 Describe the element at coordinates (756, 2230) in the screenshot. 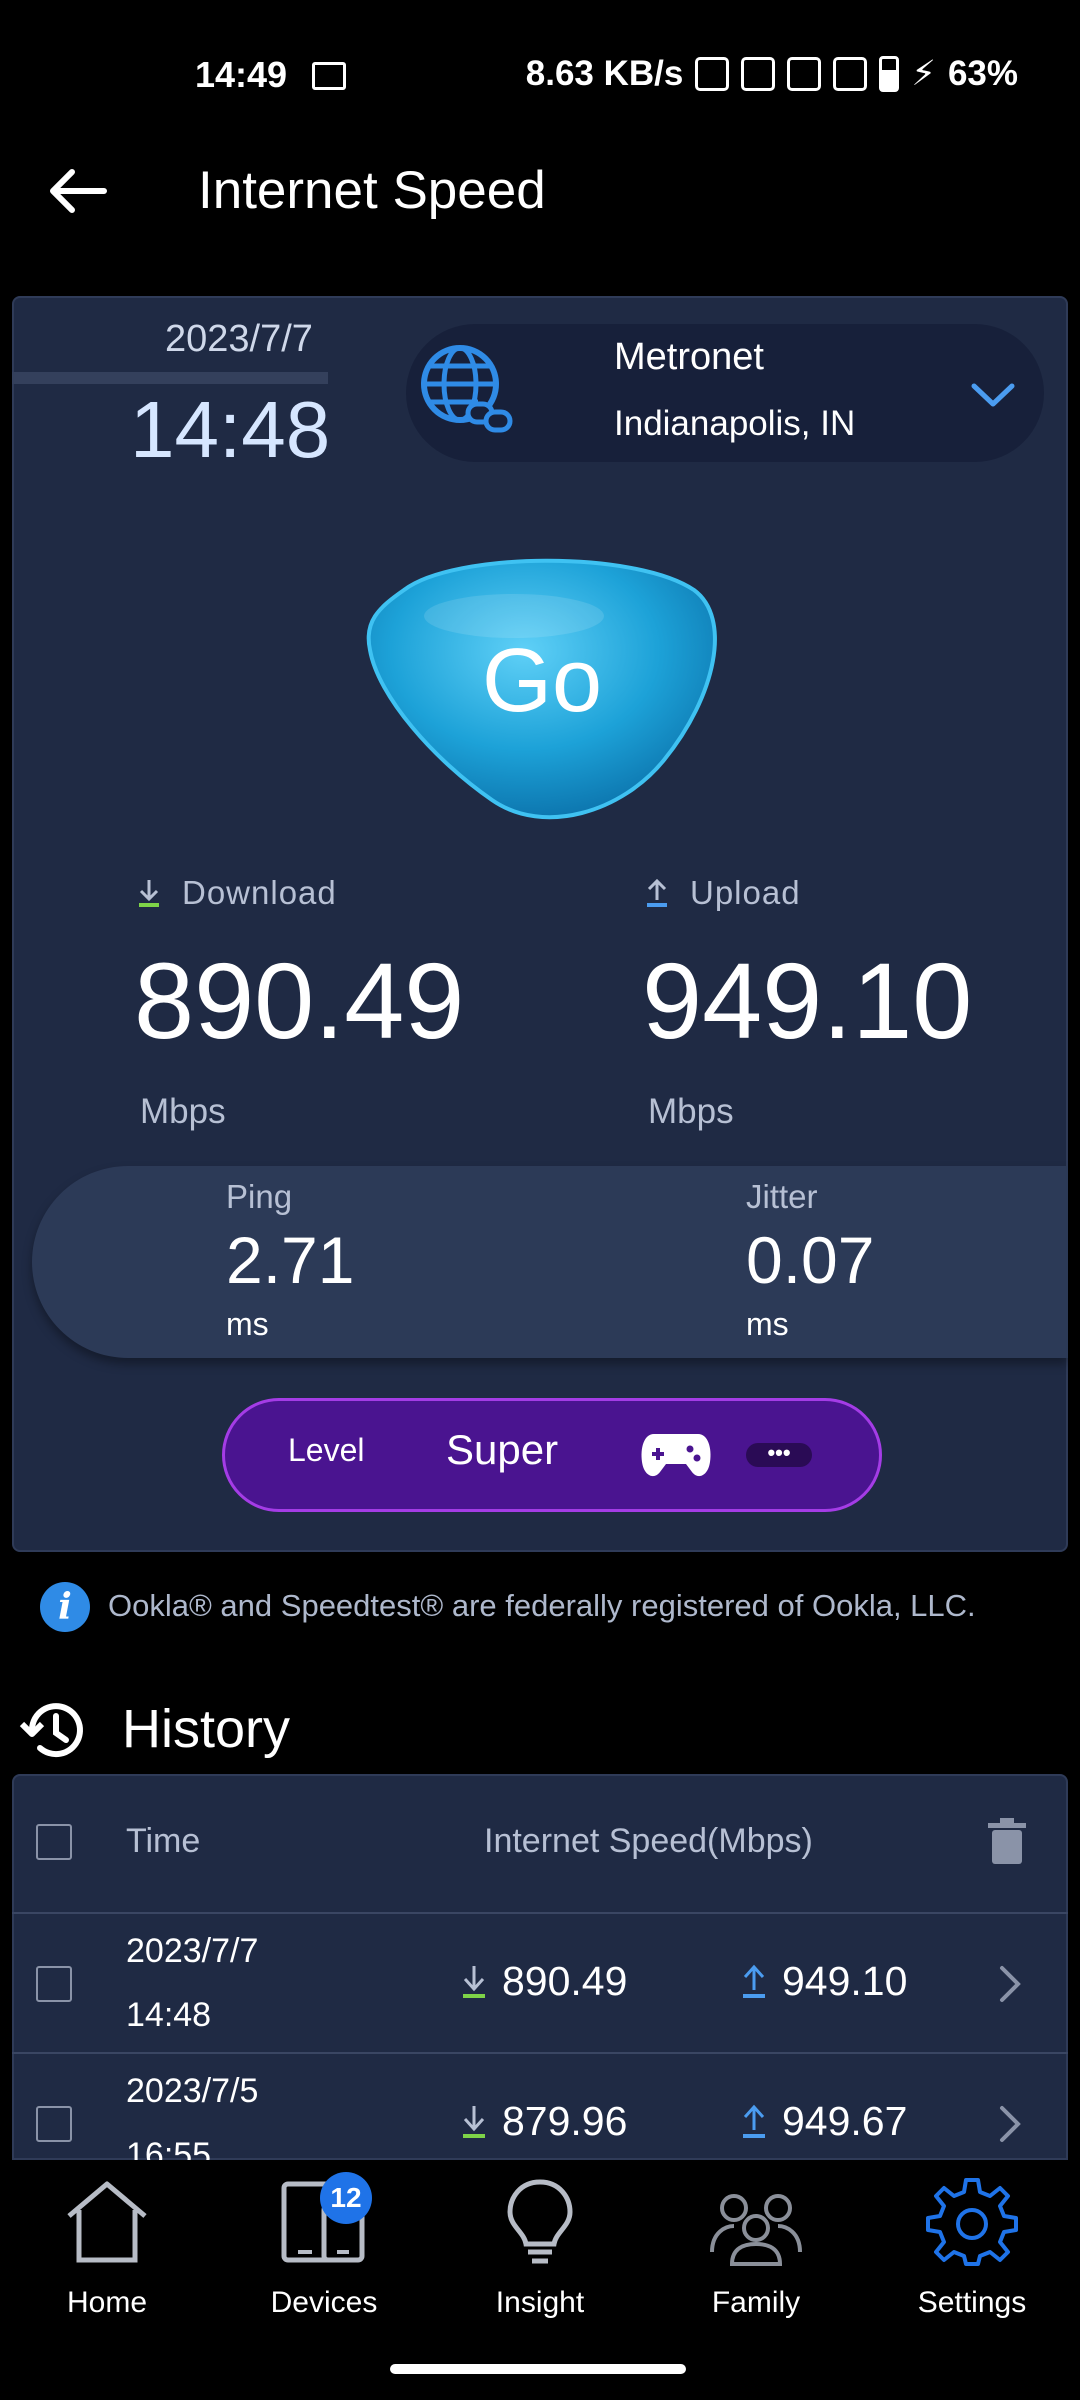

I see `family-icon` at that location.